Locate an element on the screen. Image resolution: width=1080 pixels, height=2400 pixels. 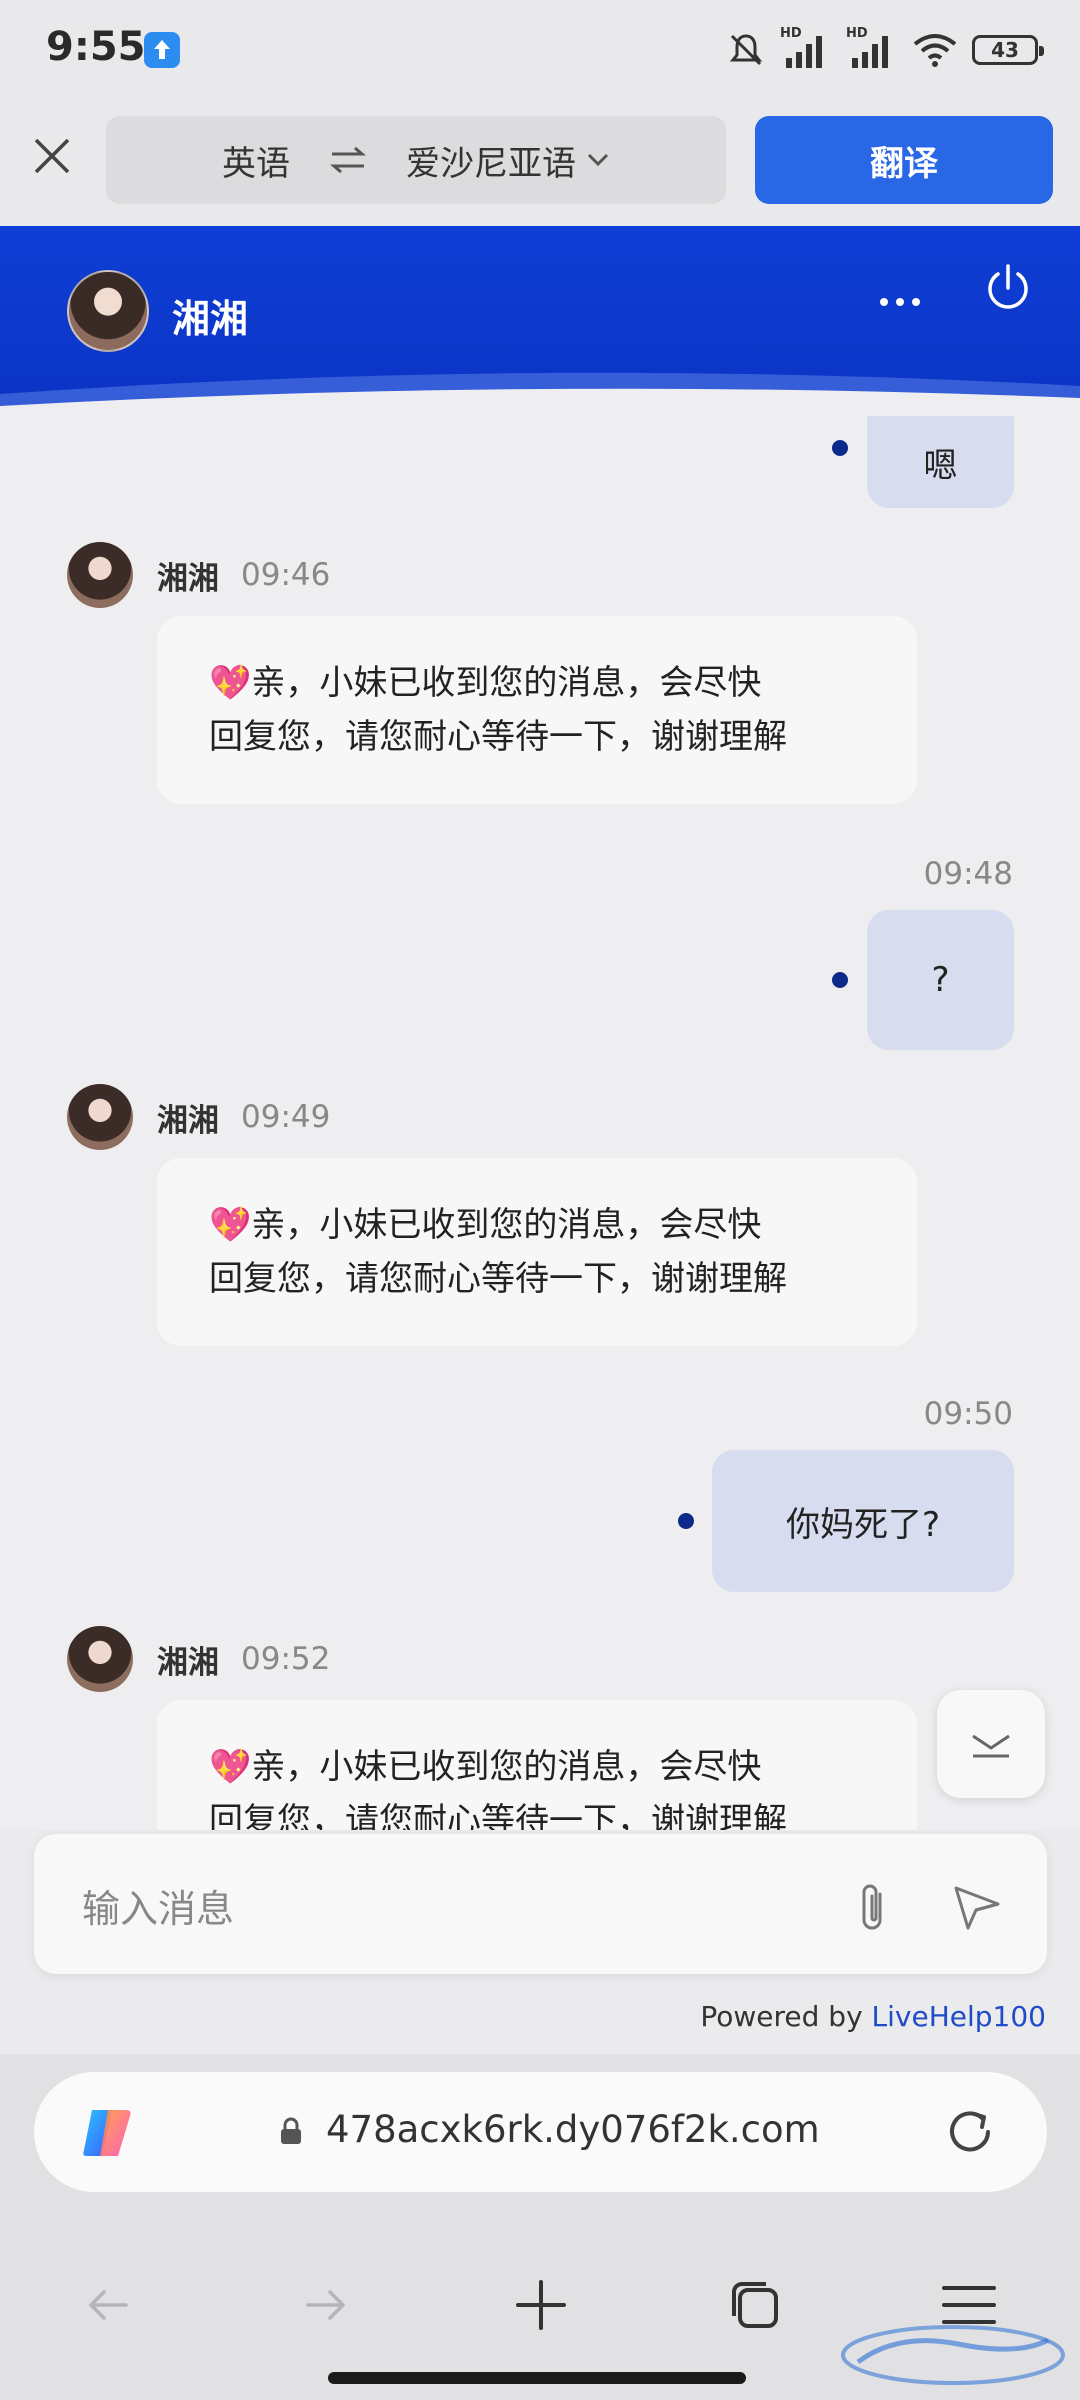
source-language: 英语 is located at coordinates (256, 160).